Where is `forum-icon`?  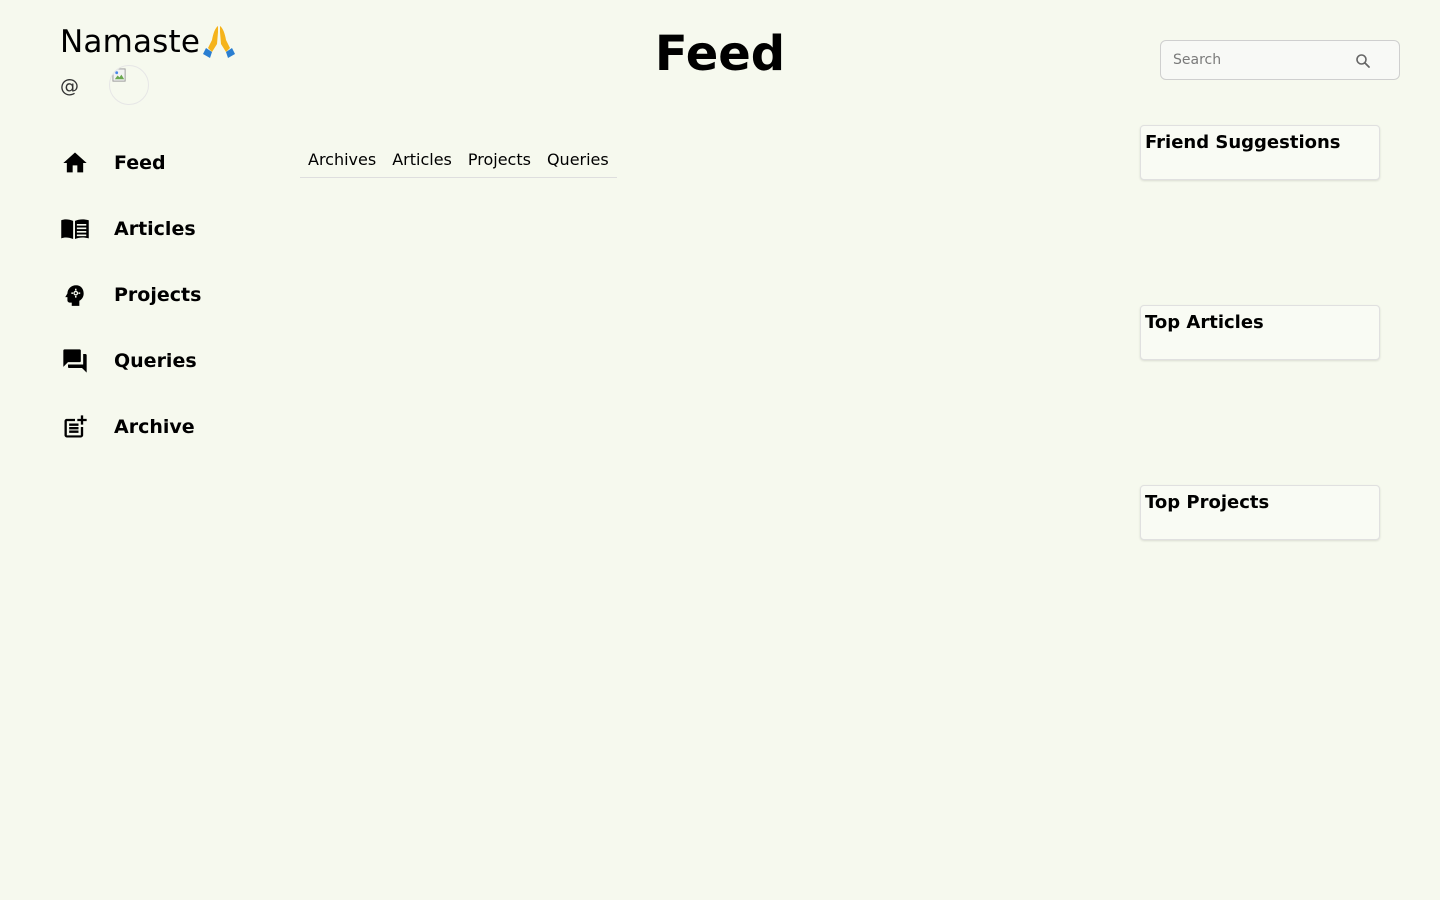 forum-icon is located at coordinates (75, 361).